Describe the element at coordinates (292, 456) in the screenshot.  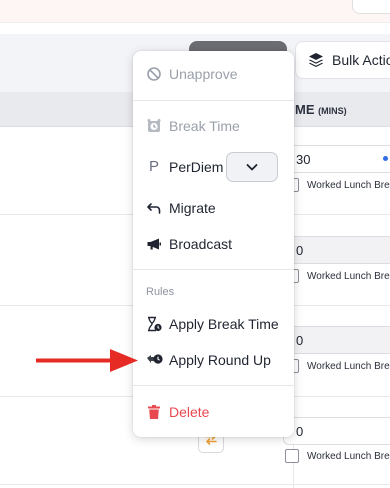
I see `worked-lunch-checkbox` at that location.